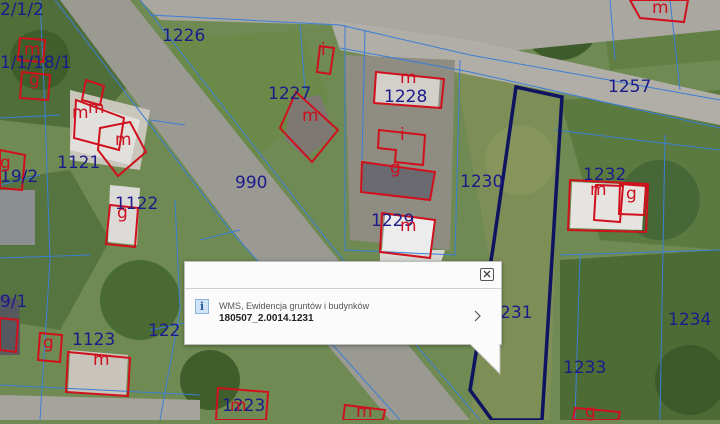  What do you see at coordinates (79, 163) in the screenshot?
I see `parcel-label: 1121` at bounding box center [79, 163].